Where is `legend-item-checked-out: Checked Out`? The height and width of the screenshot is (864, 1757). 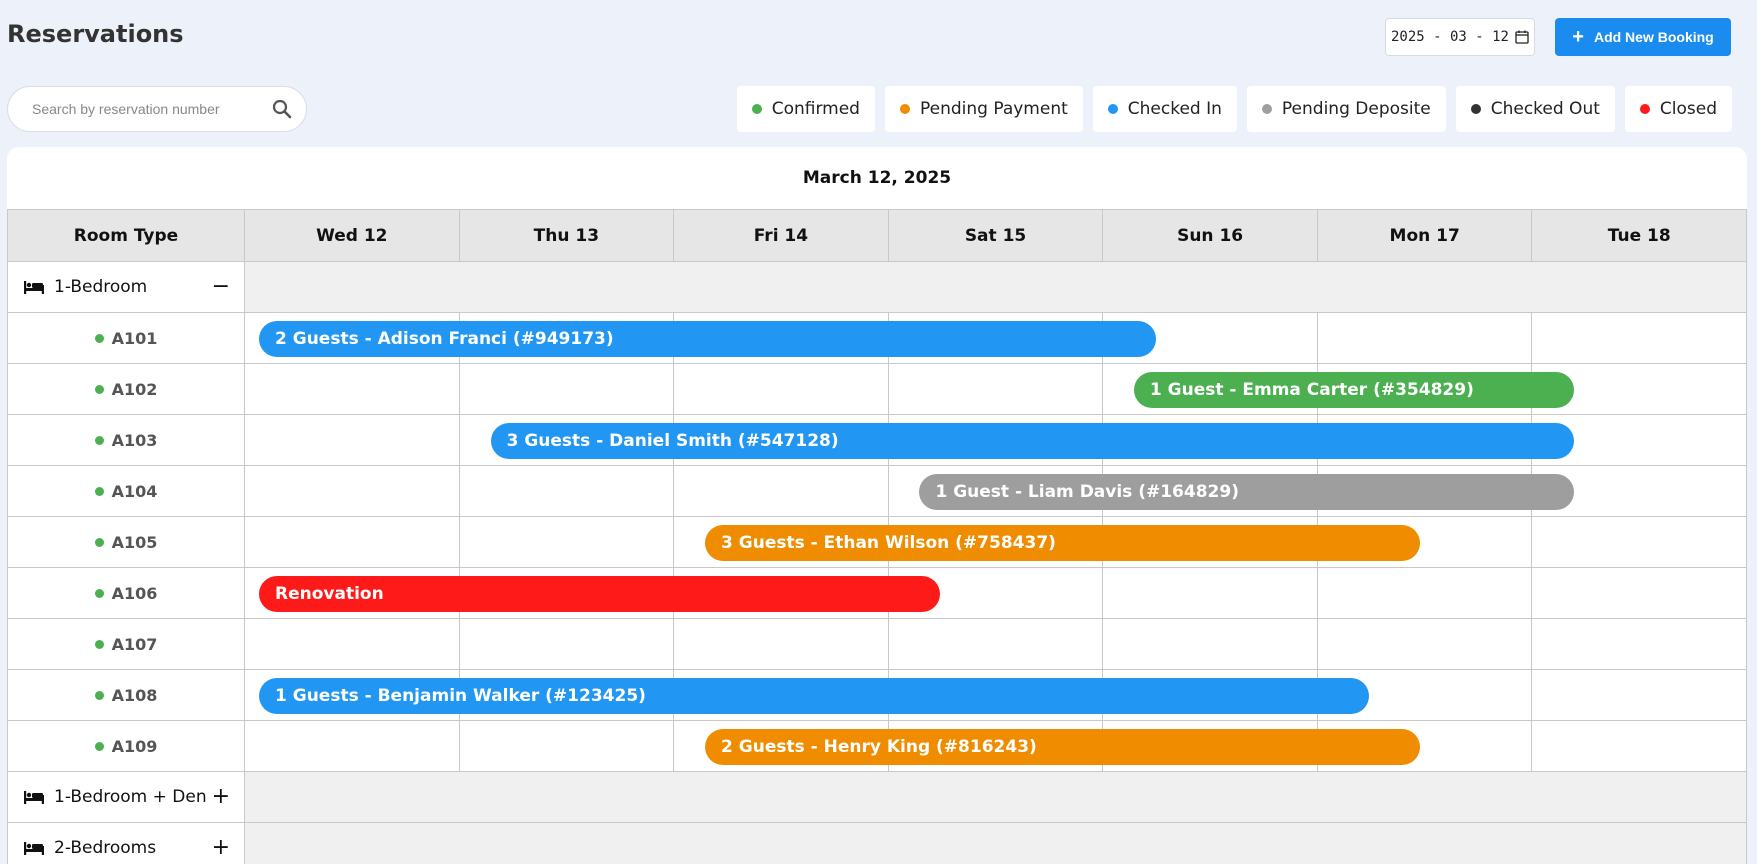 legend-item-checked-out: Checked Out is located at coordinates (1535, 109).